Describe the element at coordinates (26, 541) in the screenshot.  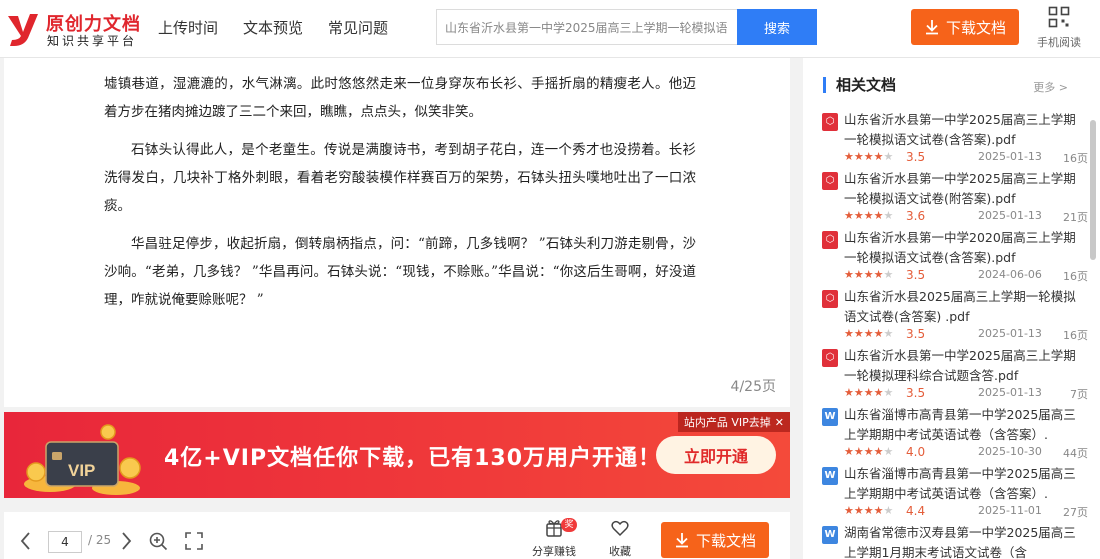
I see `prev-page-icon` at that location.